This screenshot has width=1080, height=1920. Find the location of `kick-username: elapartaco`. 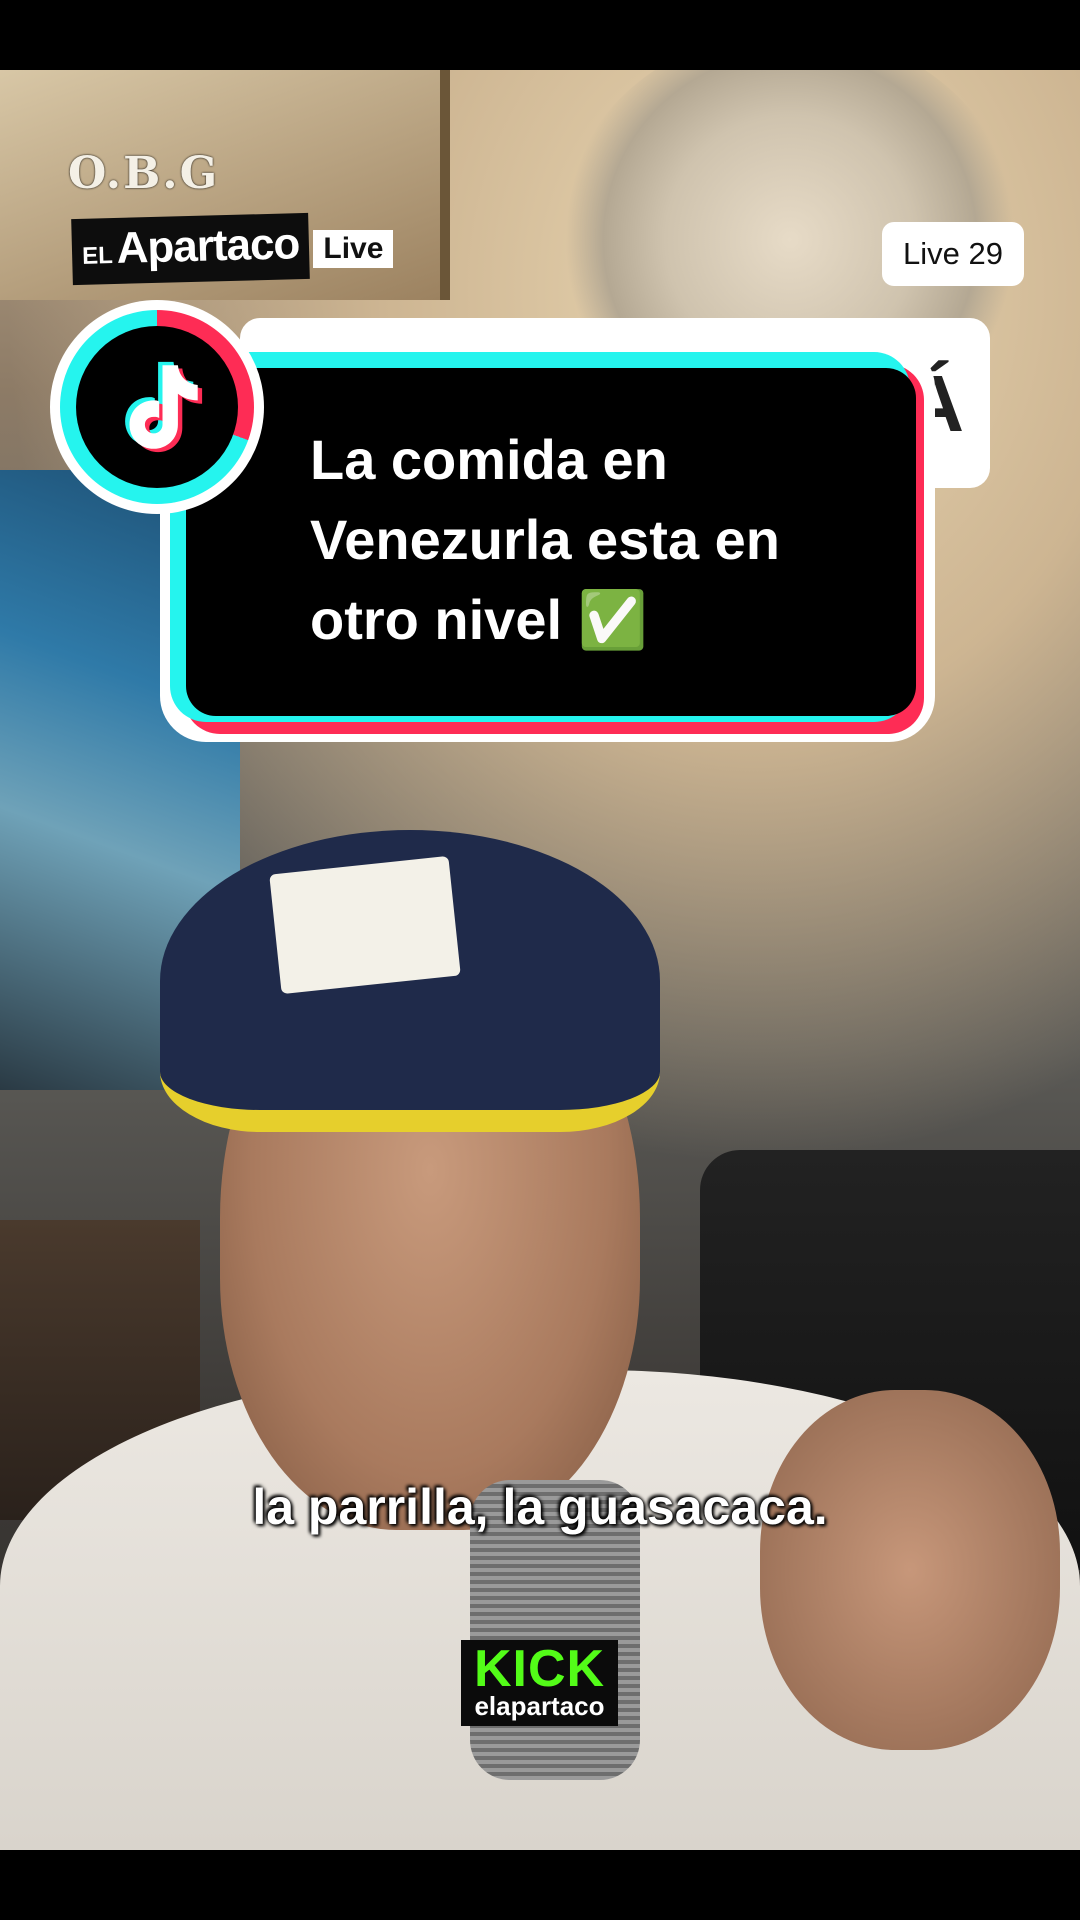

kick-username: elapartaco is located at coordinates (539, 1706).